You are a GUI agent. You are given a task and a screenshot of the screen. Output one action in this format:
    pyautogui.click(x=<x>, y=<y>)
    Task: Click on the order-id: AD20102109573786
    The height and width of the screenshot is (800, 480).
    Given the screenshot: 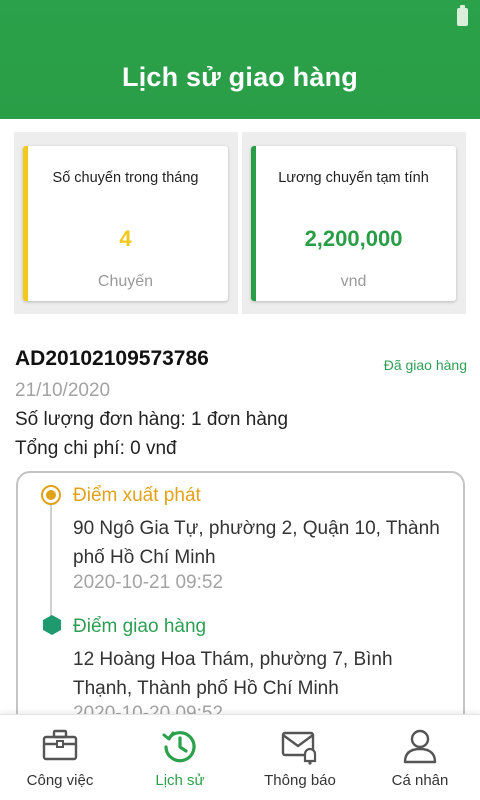 What is the action you would take?
    pyautogui.click(x=112, y=358)
    